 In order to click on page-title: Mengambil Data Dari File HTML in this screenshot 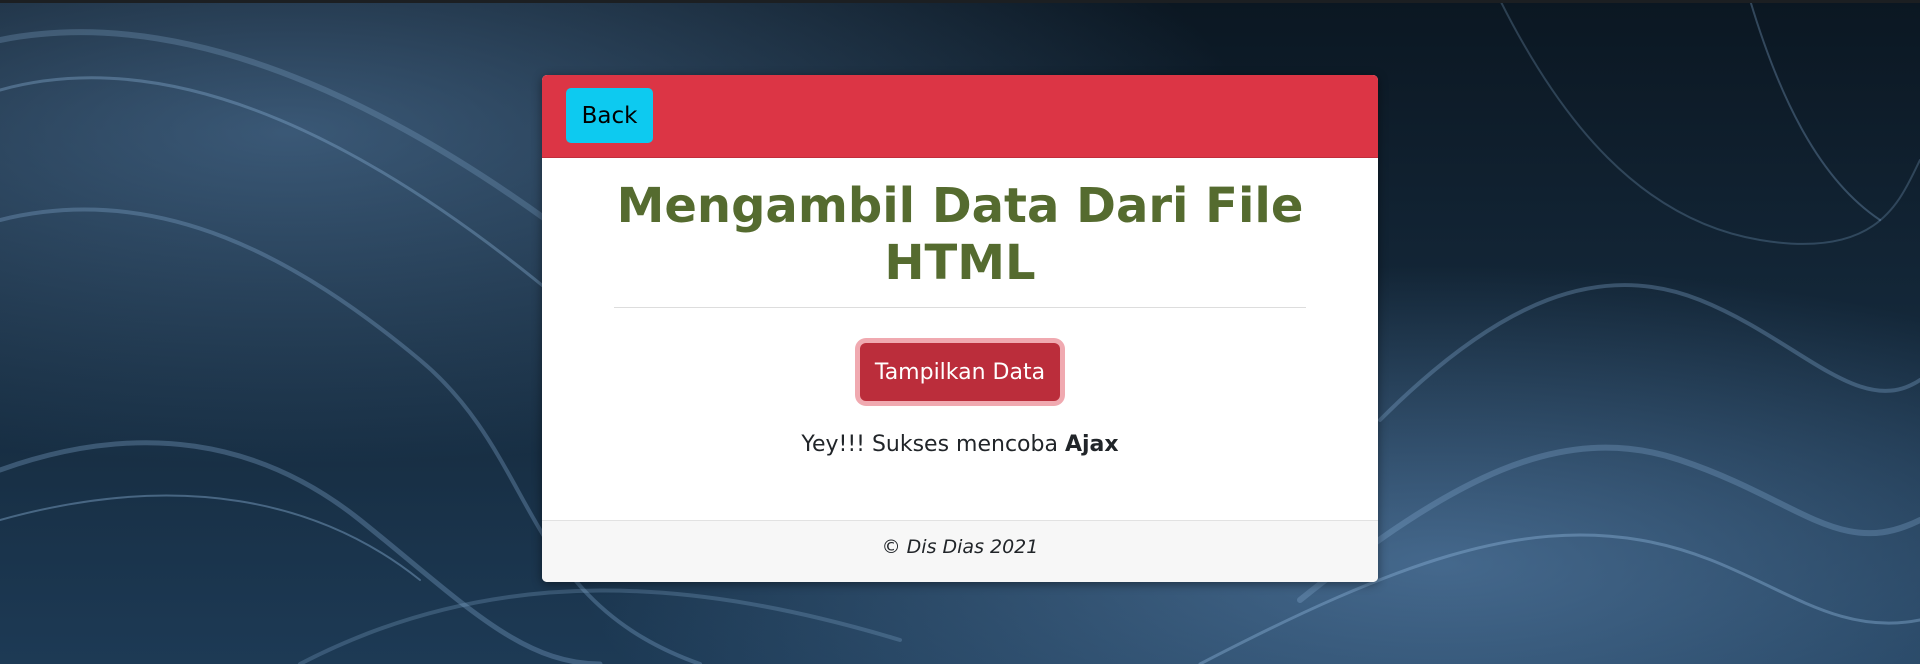, I will do `click(960, 235)`.